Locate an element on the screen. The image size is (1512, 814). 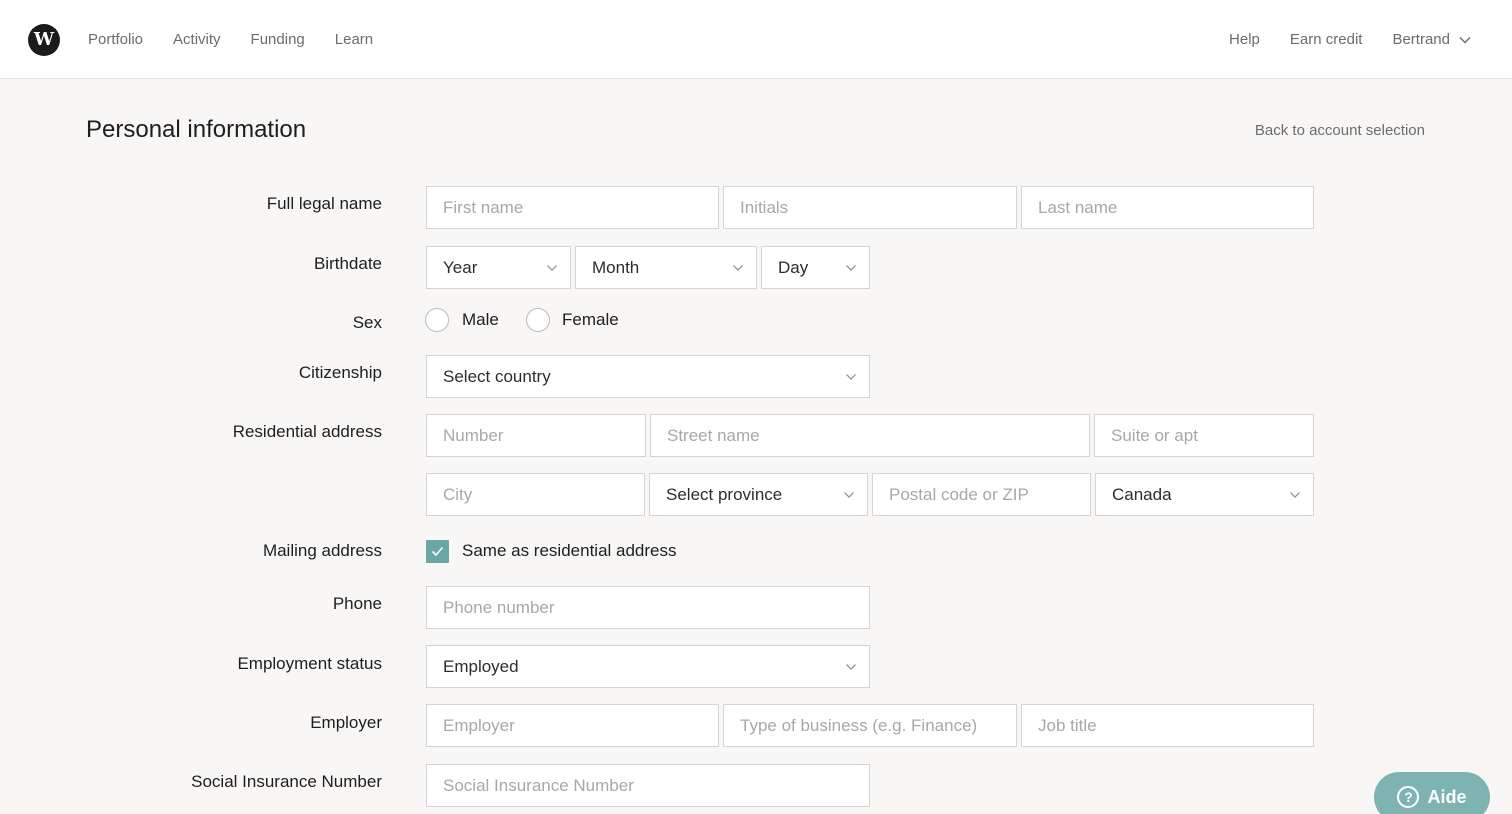
postal-code-input: Postal code or ZIP is located at coordinates (981, 494).